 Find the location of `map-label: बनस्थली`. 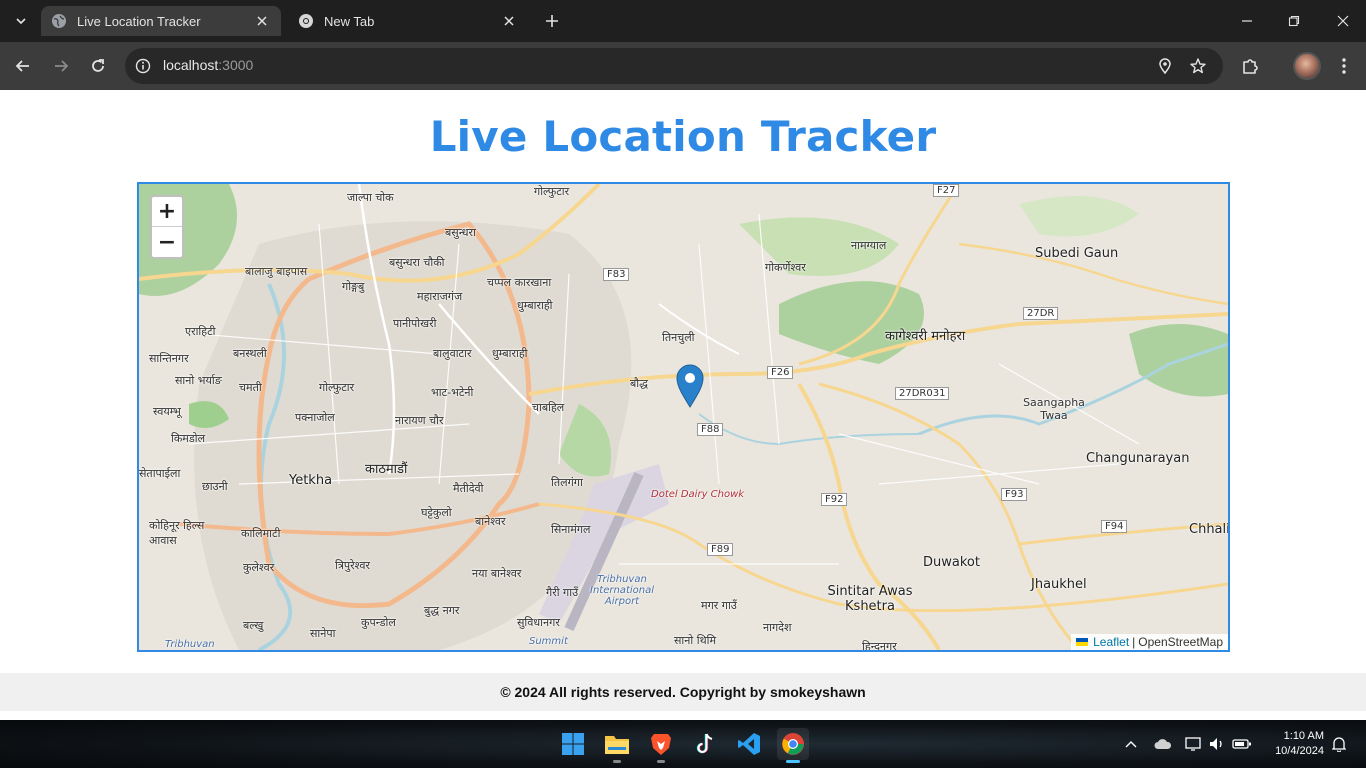

map-label: बनस्थली is located at coordinates (250, 353).